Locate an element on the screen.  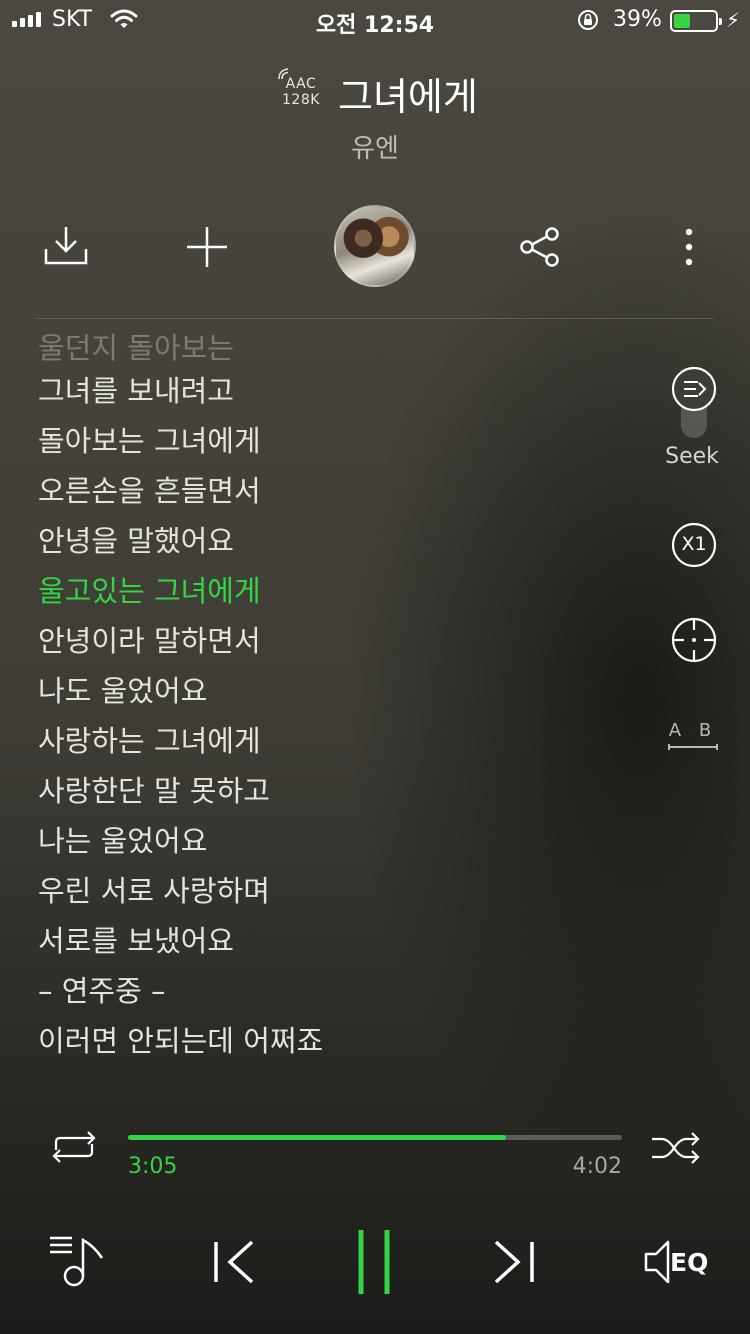
previous-icon is located at coordinates (232, 1262).